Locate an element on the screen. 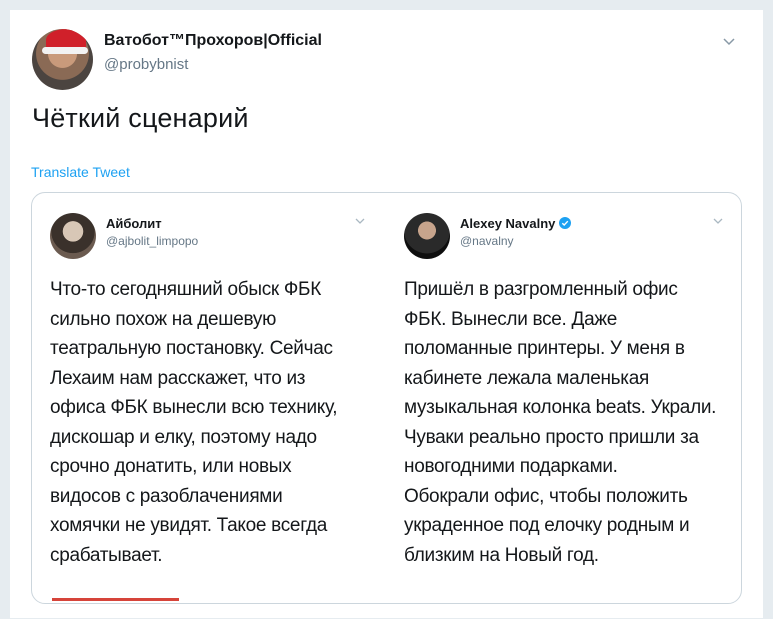  embedded-author-handle: @navalny is located at coordinates (487, 241).